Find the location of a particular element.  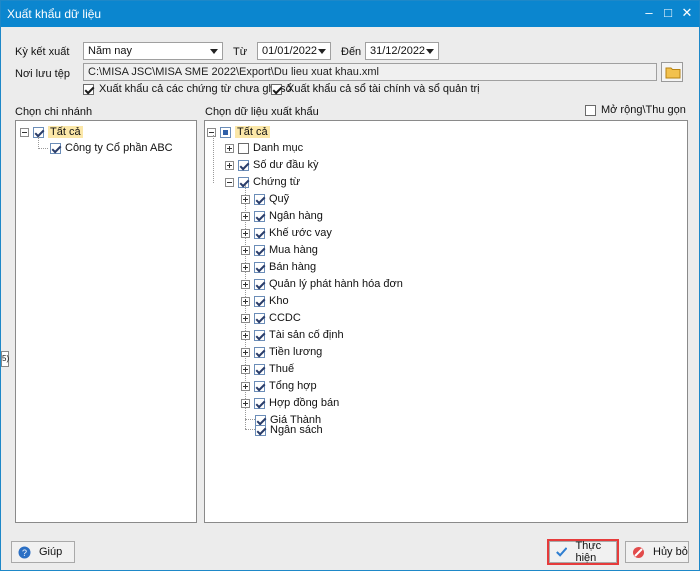

close-icon: ✕ is located at coordinates (687, 13).